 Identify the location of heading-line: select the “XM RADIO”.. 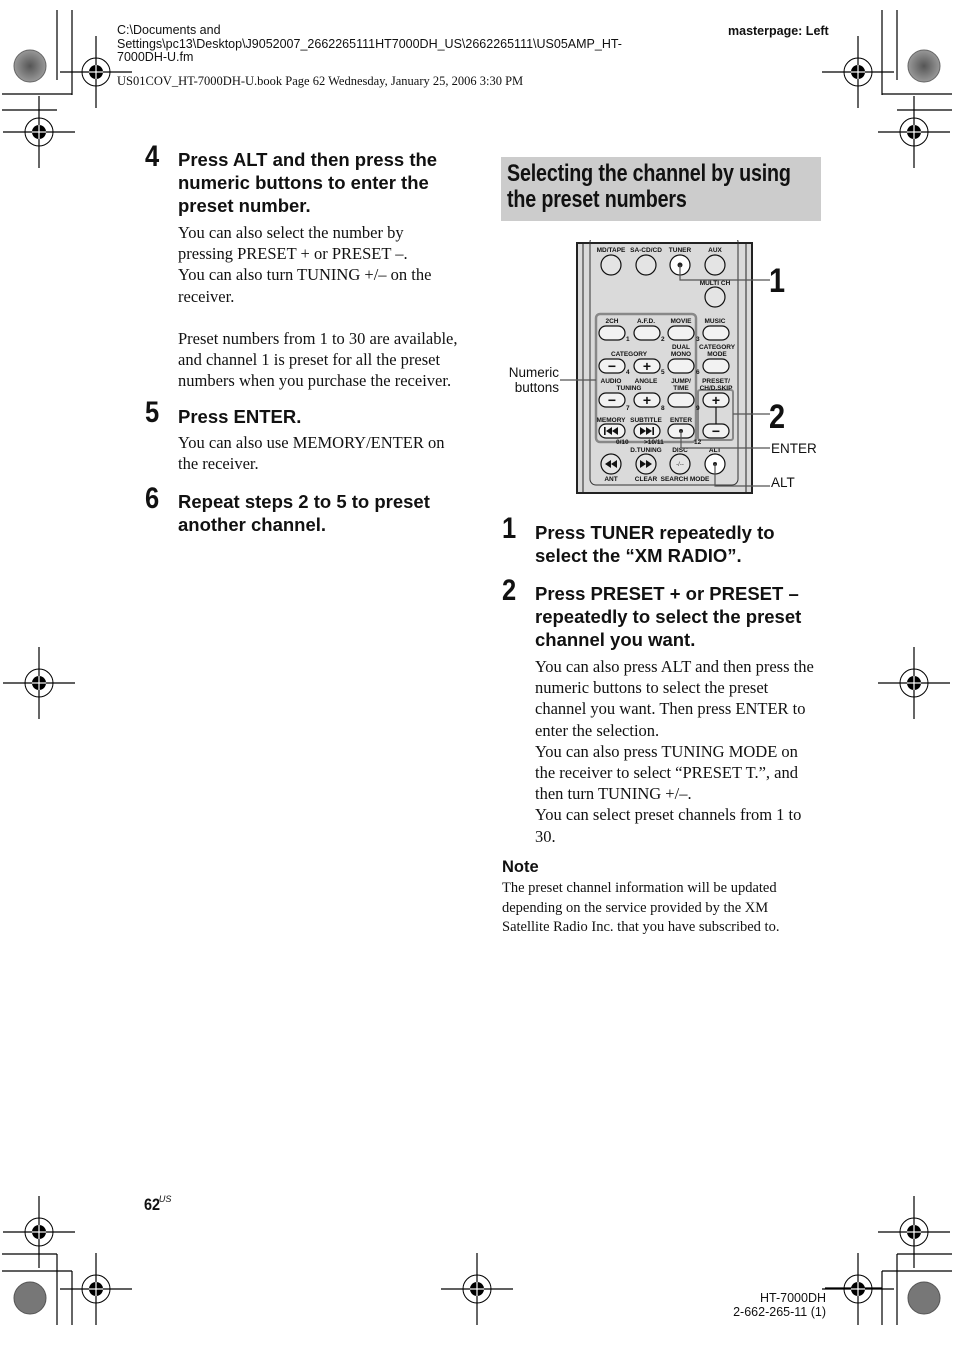
(638, 555).